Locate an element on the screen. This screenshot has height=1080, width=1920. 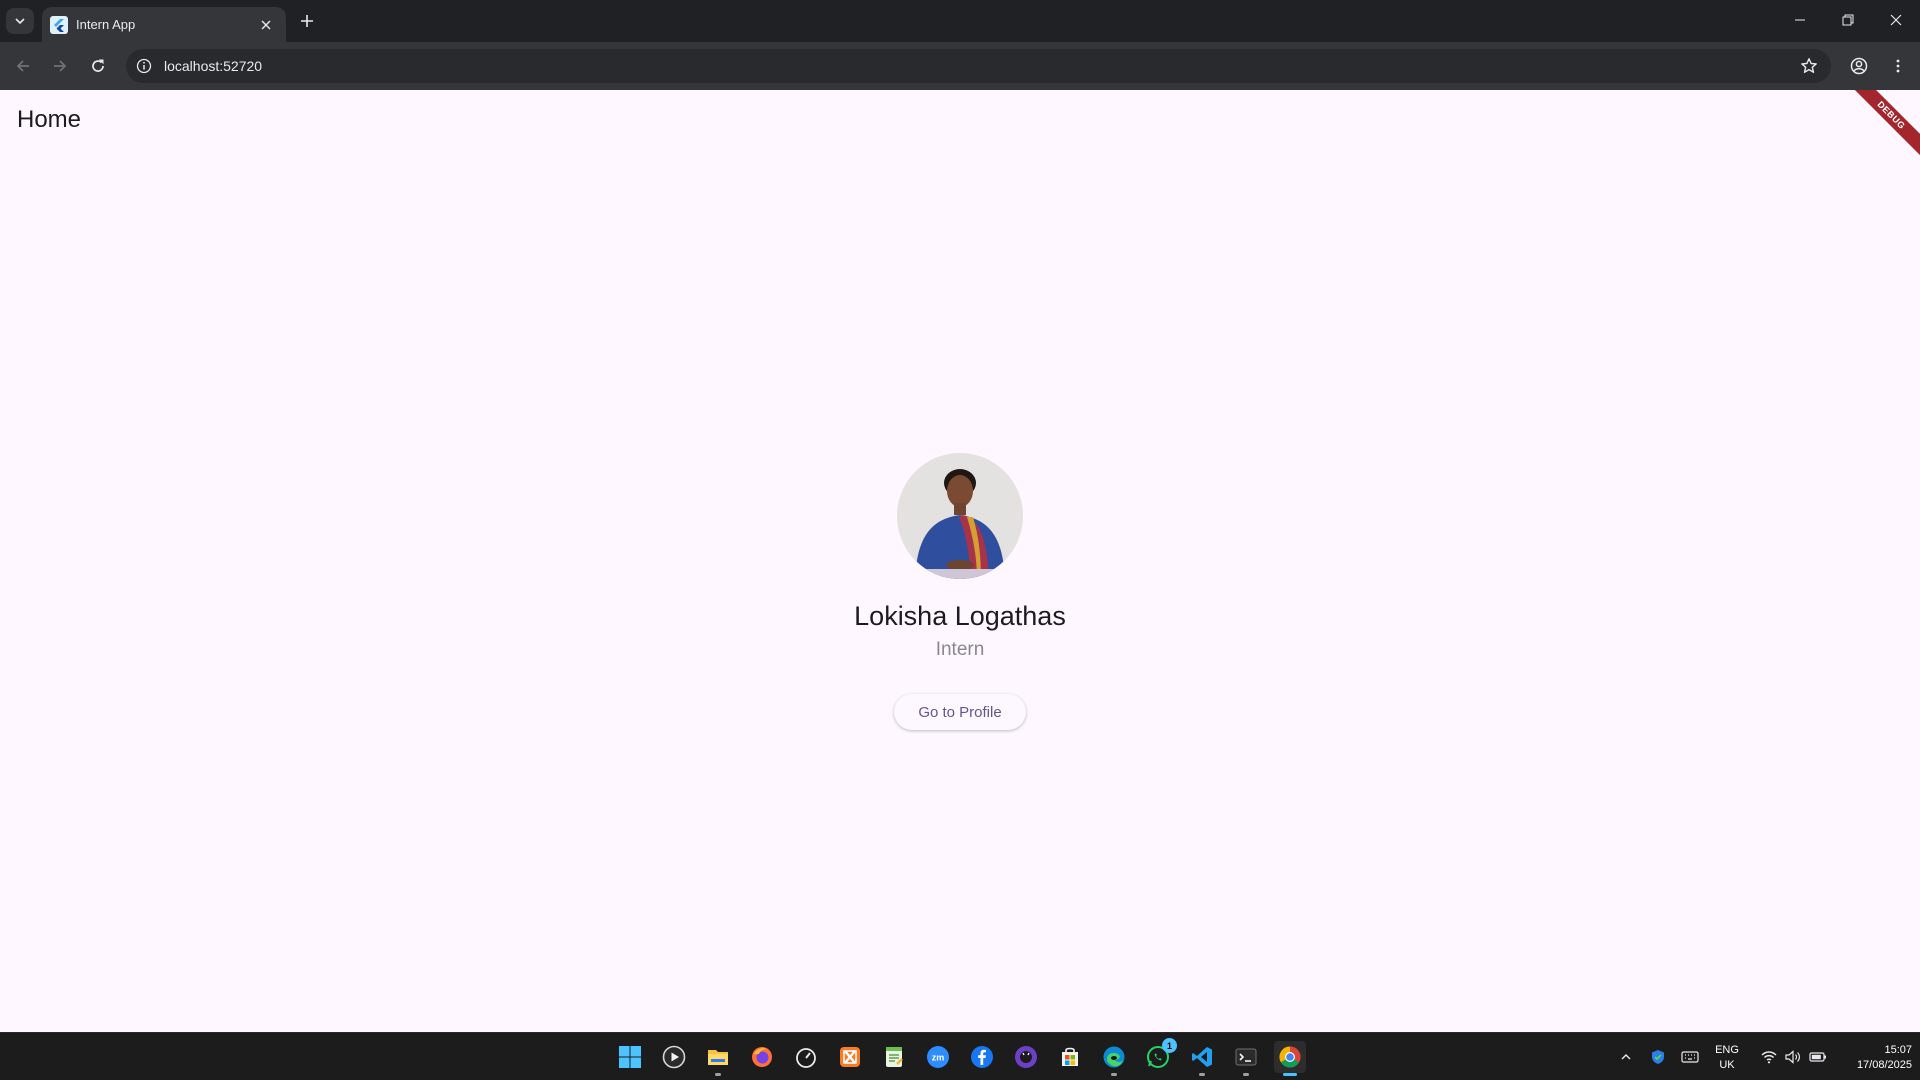
battery-icon is located at coordinates (1817, 1057).